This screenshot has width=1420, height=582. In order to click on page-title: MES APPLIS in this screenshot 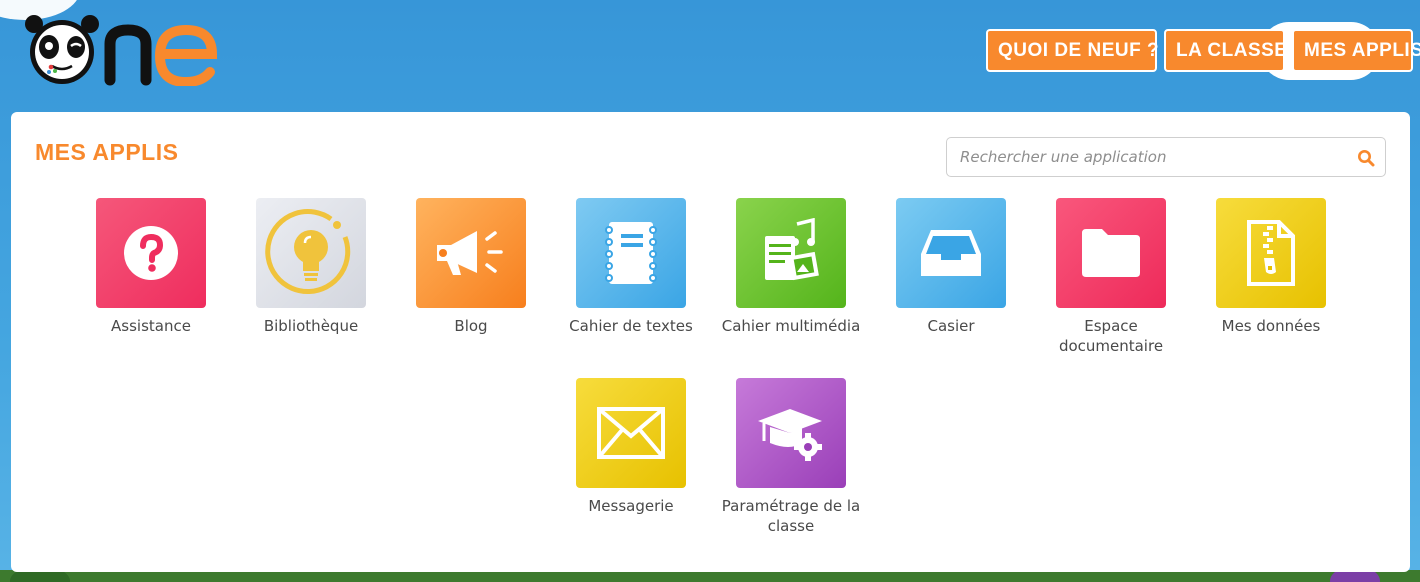, I will do `click(107, 152)`.